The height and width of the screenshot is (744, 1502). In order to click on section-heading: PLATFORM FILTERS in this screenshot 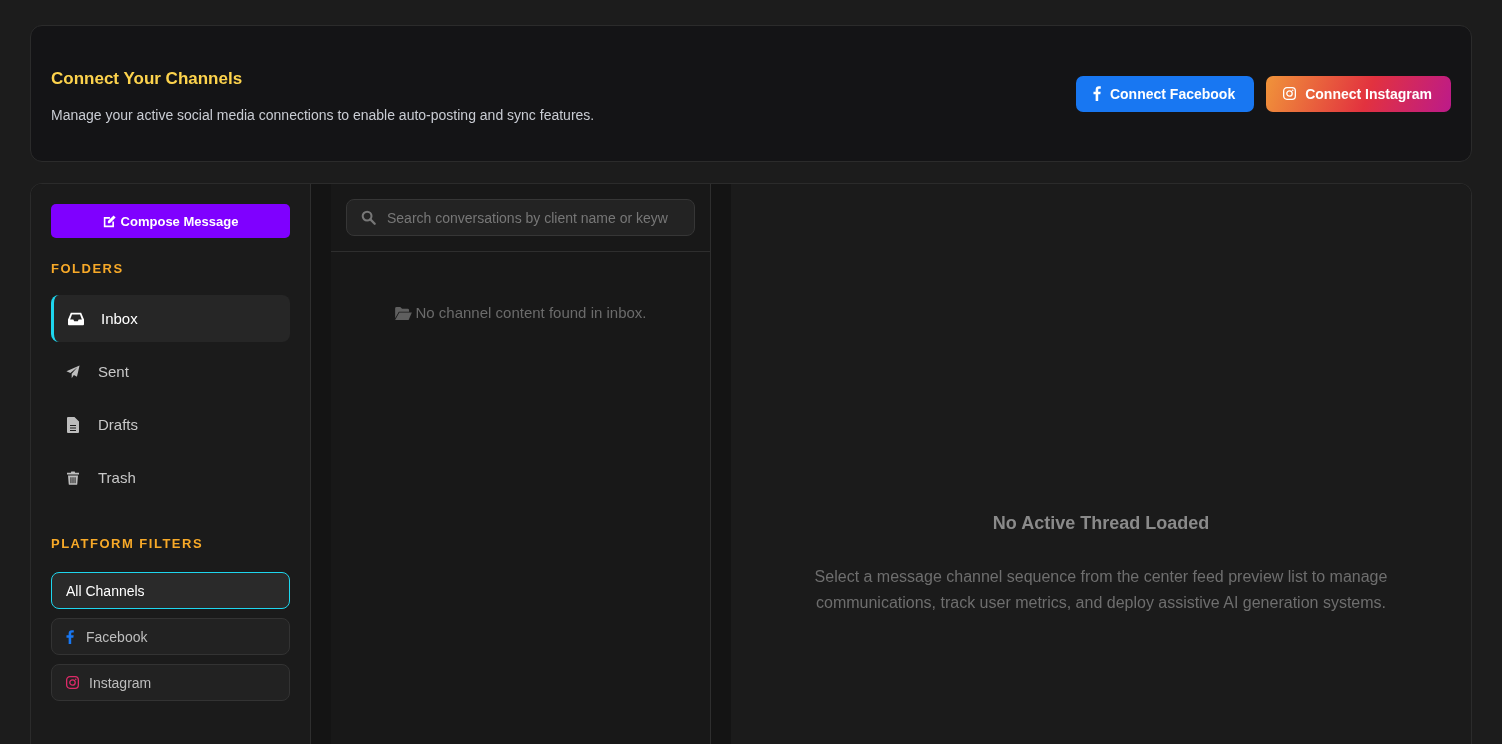, I will do `click(128, 543)`.